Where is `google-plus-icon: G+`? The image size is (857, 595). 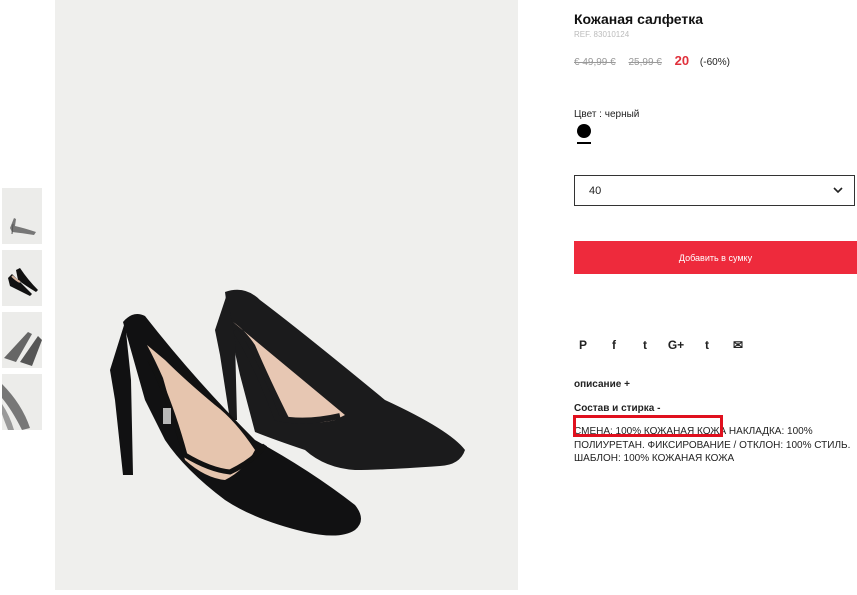 google-plus-icon: G+ is located at coordinates (676, 345).